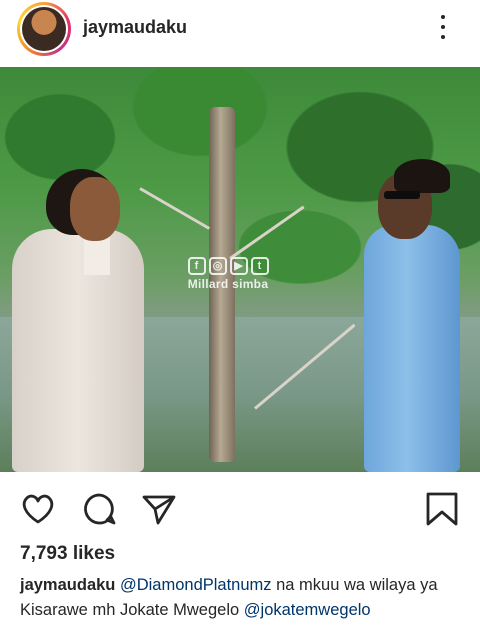 The height and width of the screenshot is (626, 480). I want to click on sunglasses, so click(402, 195).